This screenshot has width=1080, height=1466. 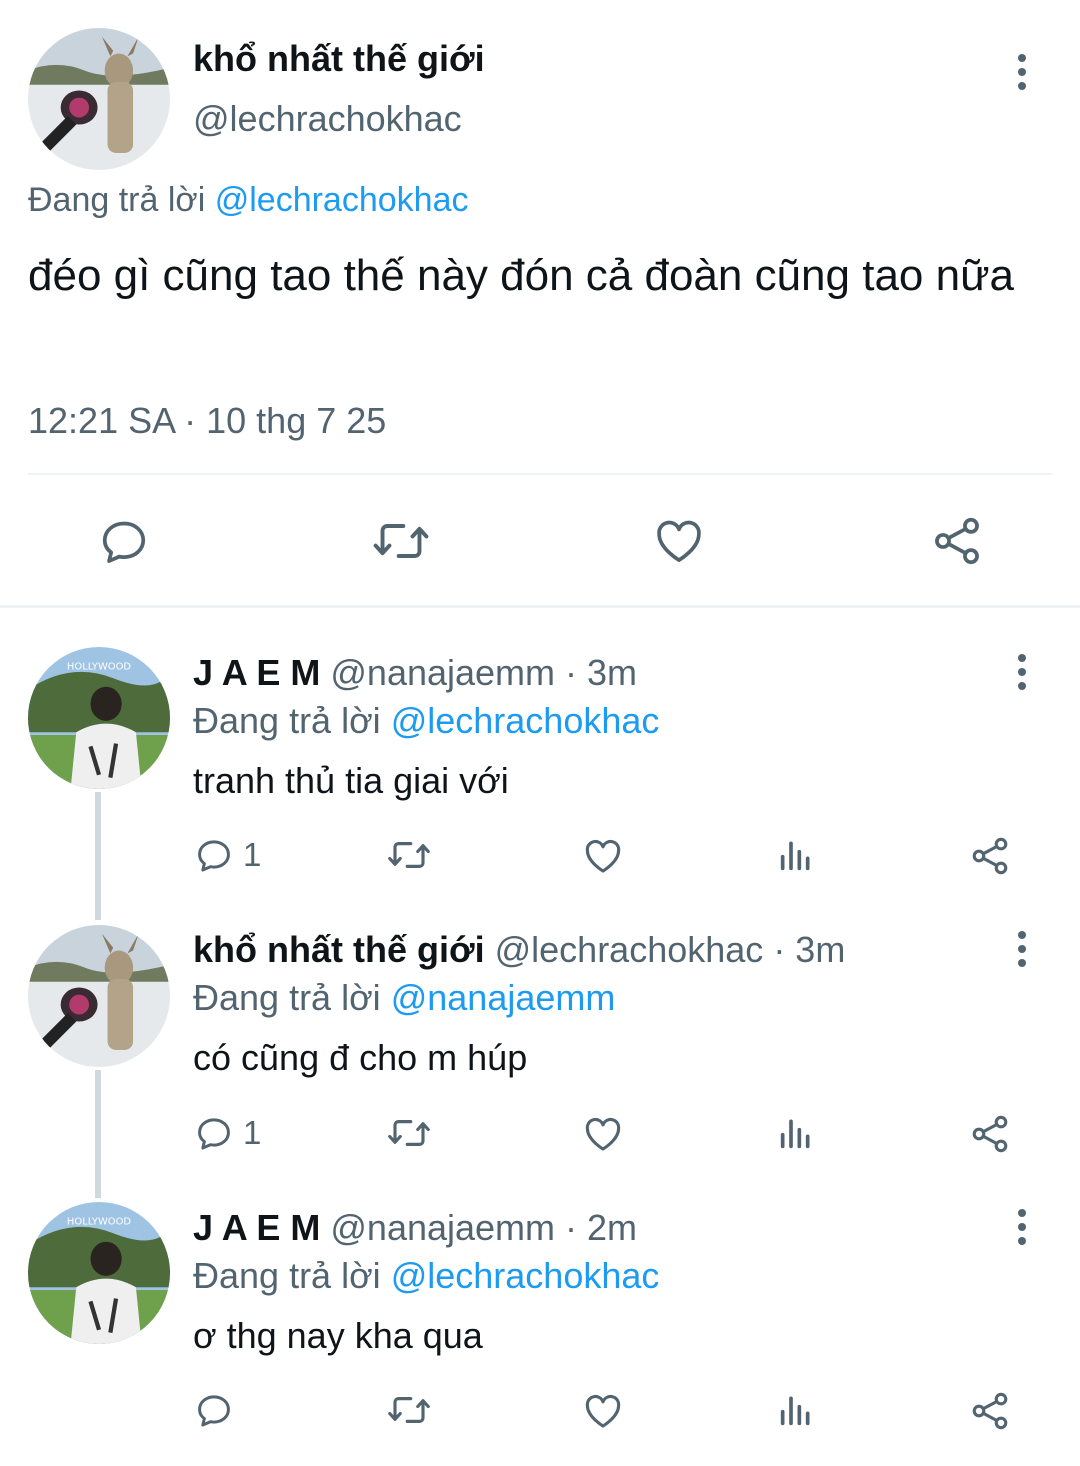 I want to click on main-avatar, so click(x=99, y=99).